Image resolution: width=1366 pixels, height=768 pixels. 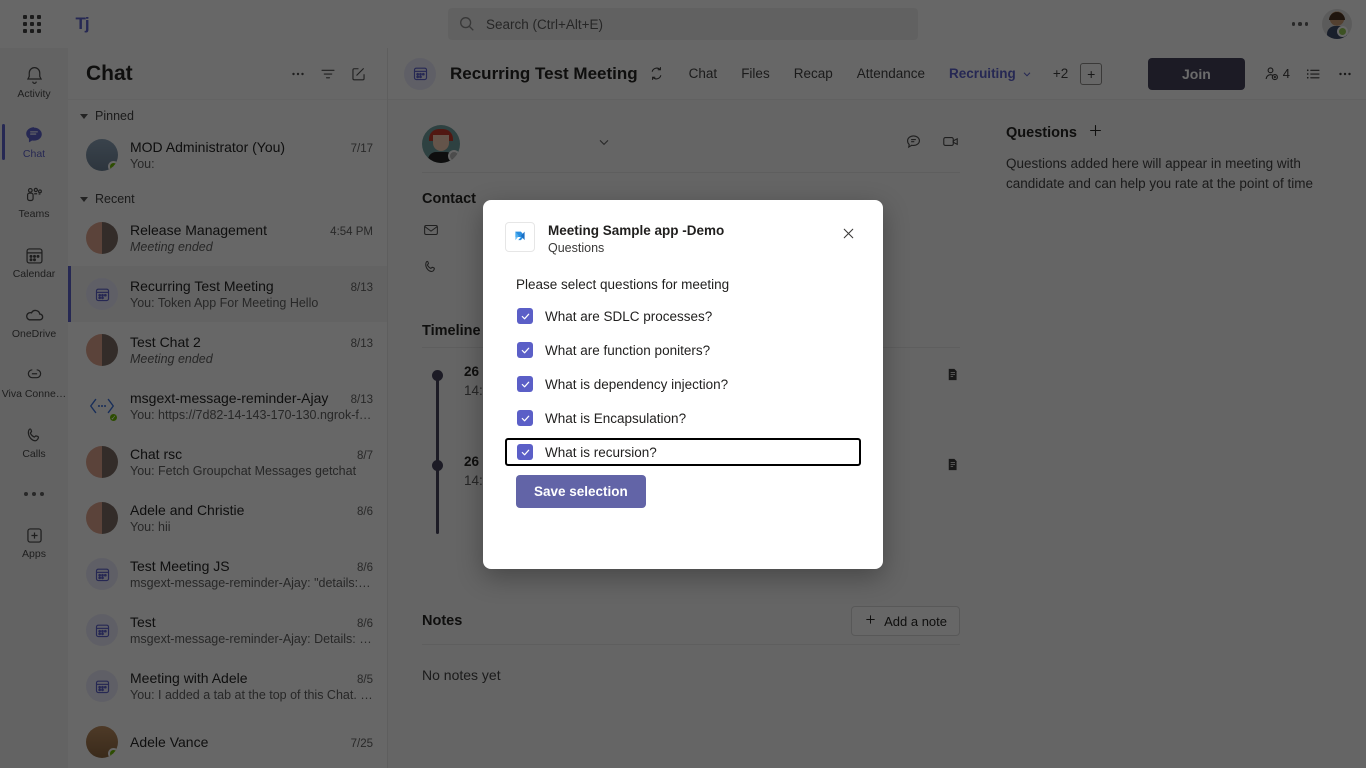 I want to click on save-selection-button: Save selection, so click(x=581, y=491).